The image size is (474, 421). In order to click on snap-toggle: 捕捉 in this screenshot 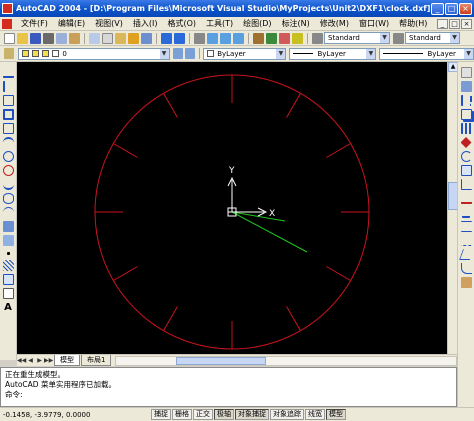, I will do `click(161, 414)`.